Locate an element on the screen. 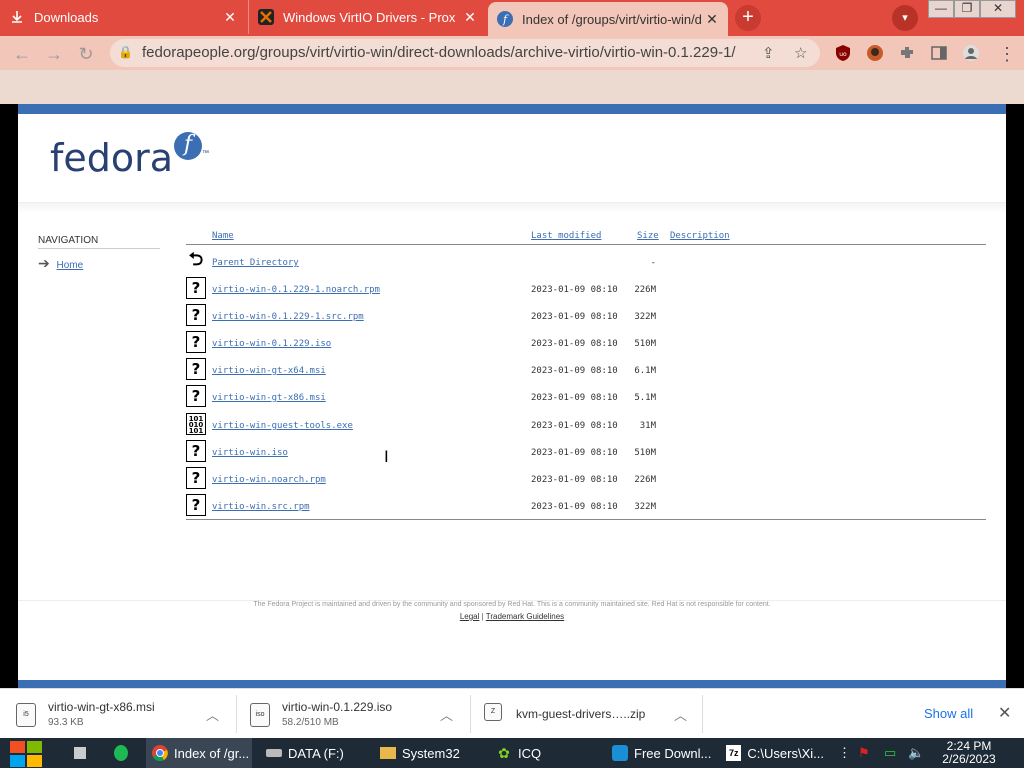 The width and height of the screenshot is (1024, 768). file-size: 5.1M is located at coordinates (645, 398).